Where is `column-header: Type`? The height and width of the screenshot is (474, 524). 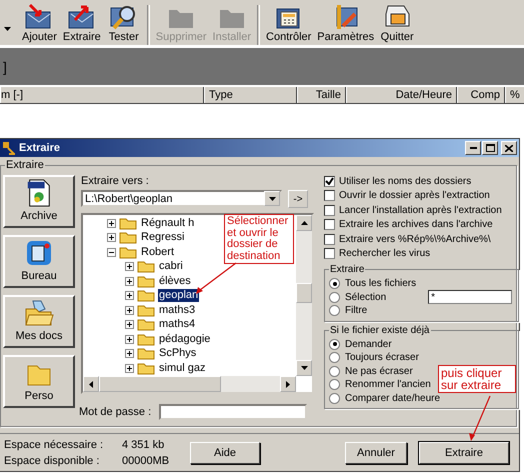 column-header: Type is located at coordinates (250, 95).